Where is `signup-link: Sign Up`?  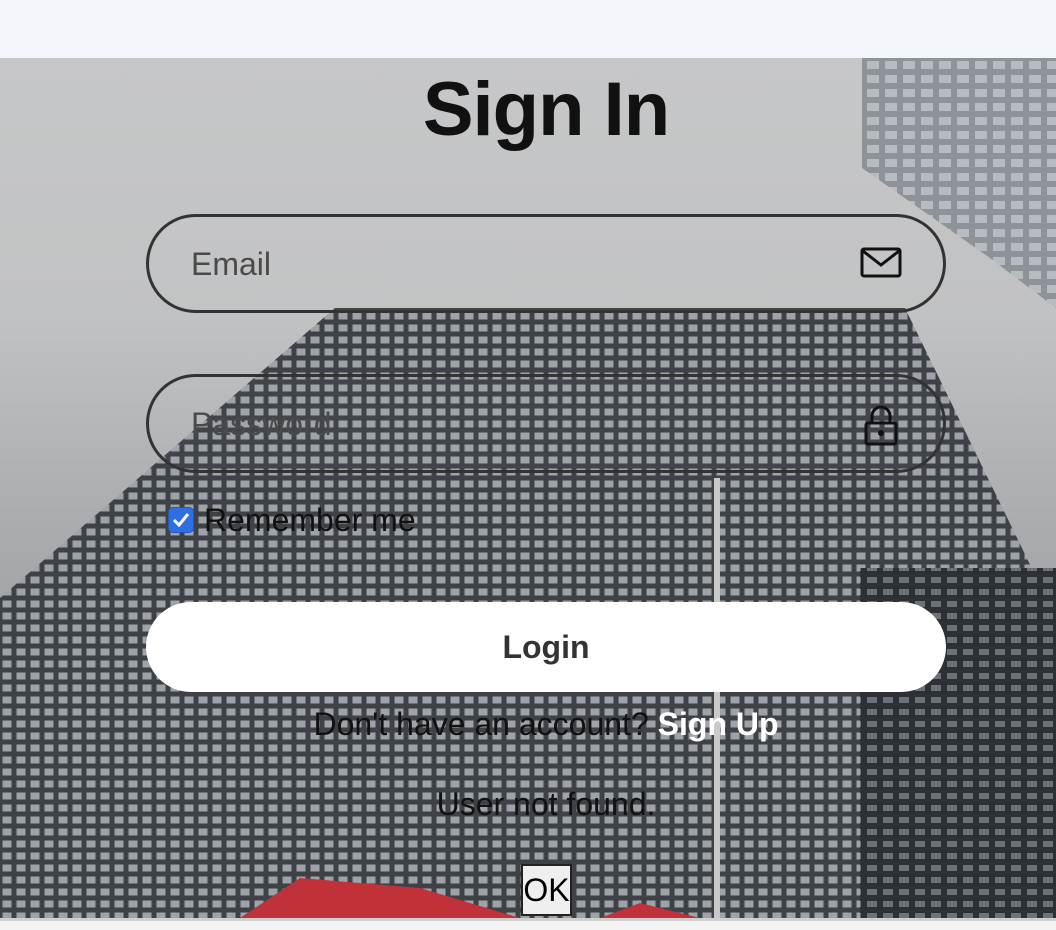
signup-link: Sign Up is located at coordinates (718, 724).